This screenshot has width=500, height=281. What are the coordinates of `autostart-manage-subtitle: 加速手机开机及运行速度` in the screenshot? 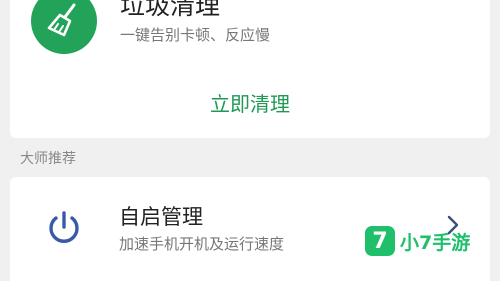 It's located at (202, 244).